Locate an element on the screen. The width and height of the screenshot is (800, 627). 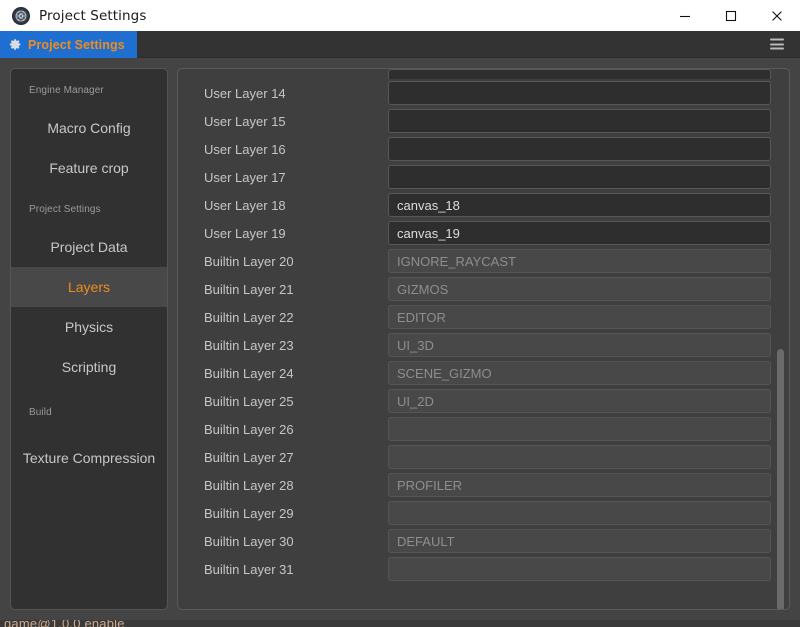
layer-row-label: Builtin Layer 27 is located at coordinates (249, 457).